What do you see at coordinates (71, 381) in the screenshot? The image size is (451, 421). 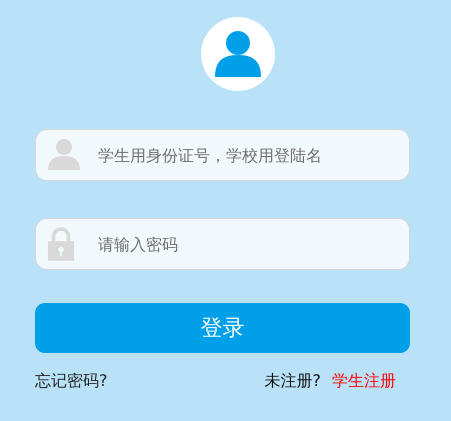 I see `forgot-password-link: 忘记密码?` at bounding box center [71, 381].